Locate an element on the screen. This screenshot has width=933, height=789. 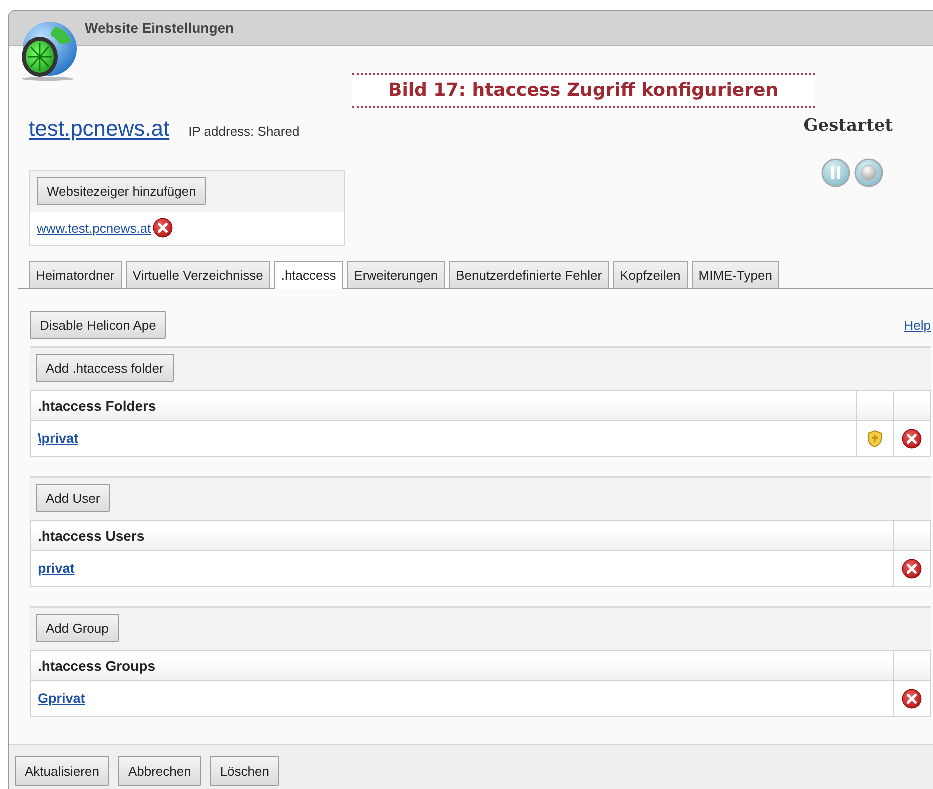
entry-link: Gprivat is located at coordinates (62, 698).